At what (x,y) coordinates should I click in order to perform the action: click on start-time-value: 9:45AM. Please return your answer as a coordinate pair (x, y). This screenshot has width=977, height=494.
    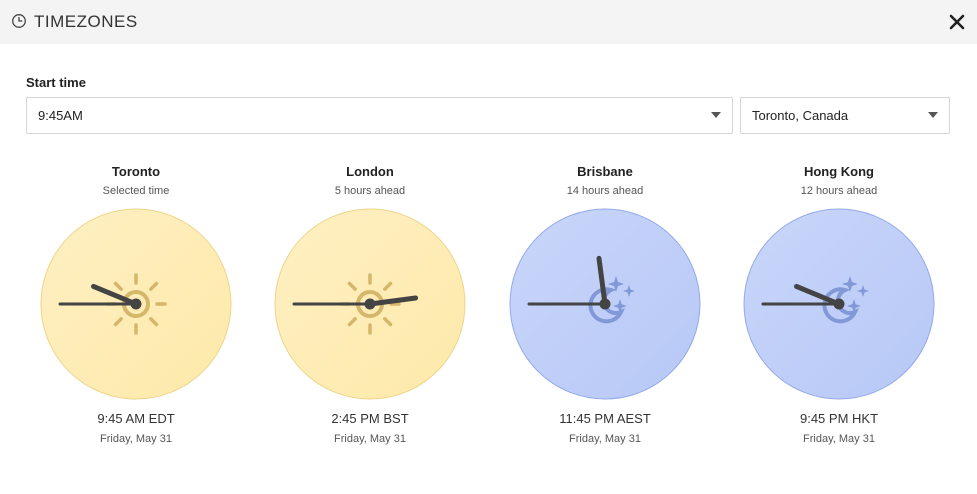
    Looking at the image, I should click on (60, 115).